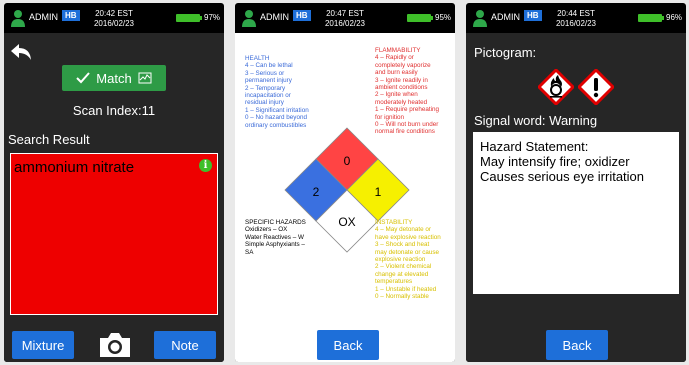 This screenshot has height=365, width=689. What do you see at coordinates (316, 192) in the screenshot?
I see `health-rating: 2` at bounding box center [316, 192].